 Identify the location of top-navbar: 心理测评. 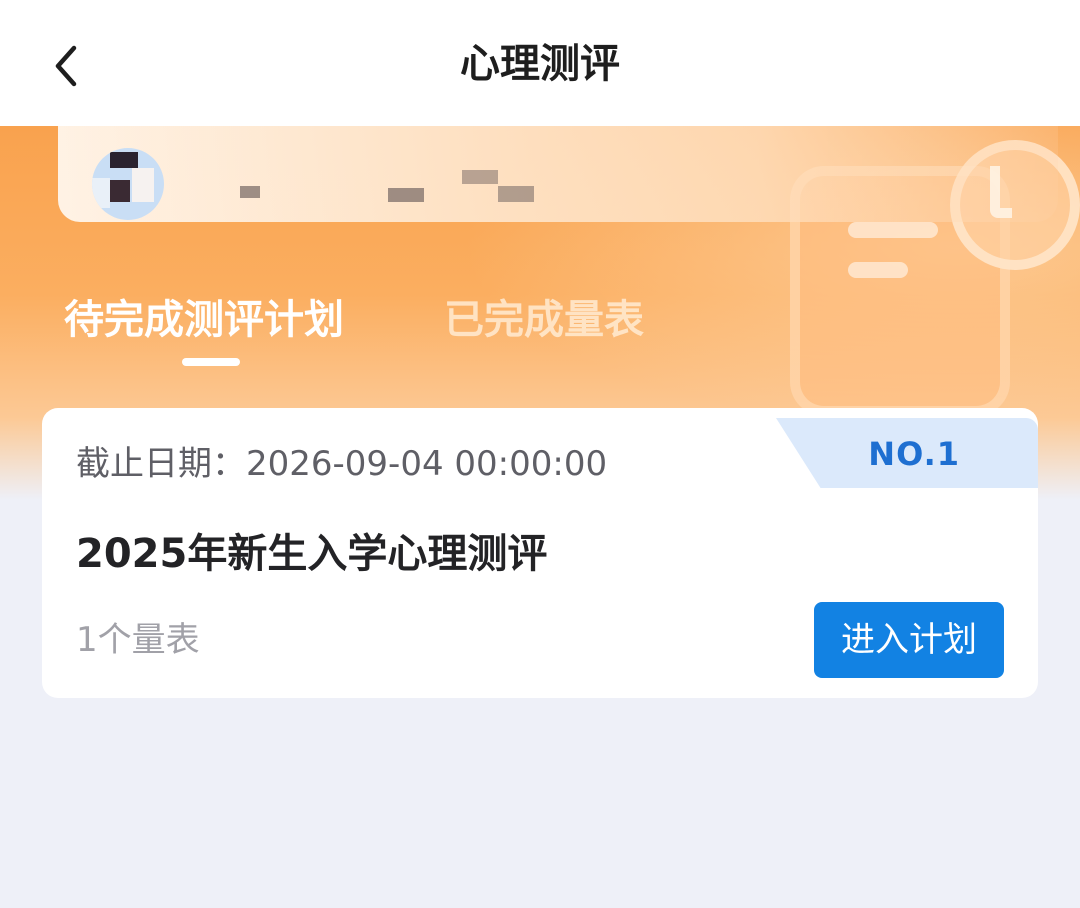
(540, 63).